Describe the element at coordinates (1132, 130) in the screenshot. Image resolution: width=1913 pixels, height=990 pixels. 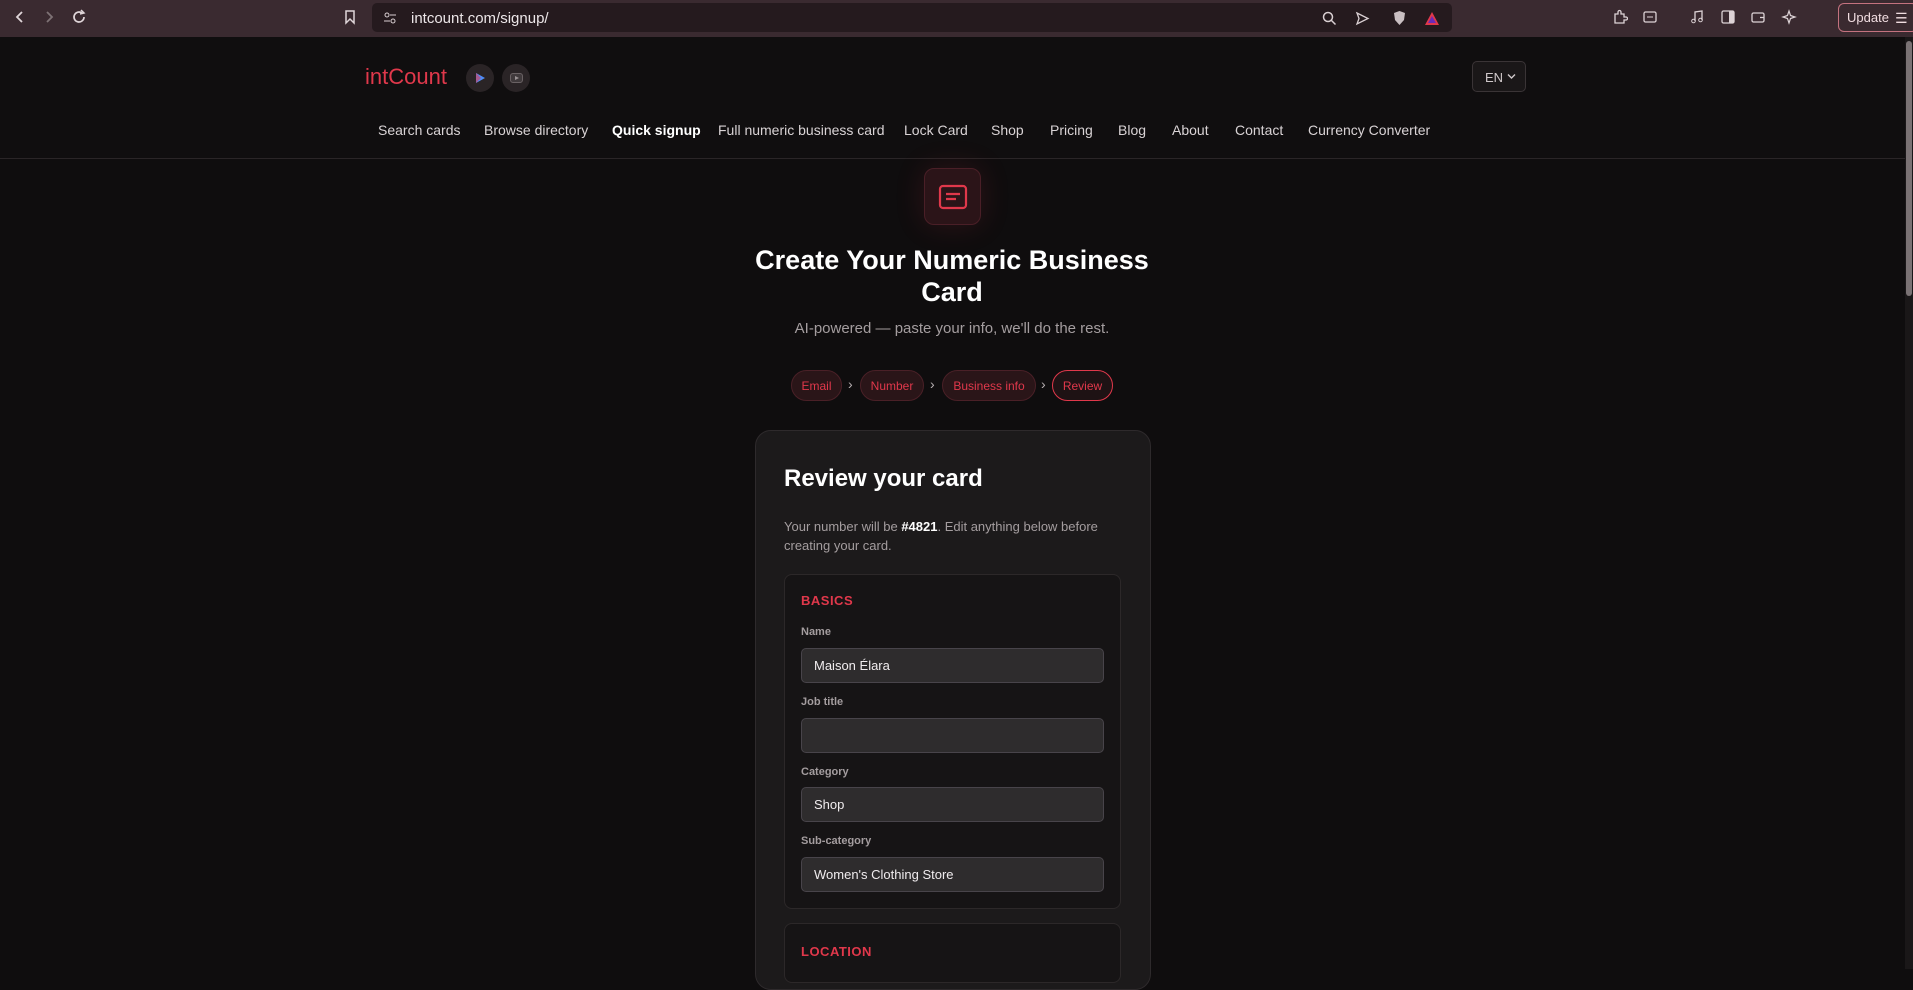
I see `nav-blog: Blog` at that location.